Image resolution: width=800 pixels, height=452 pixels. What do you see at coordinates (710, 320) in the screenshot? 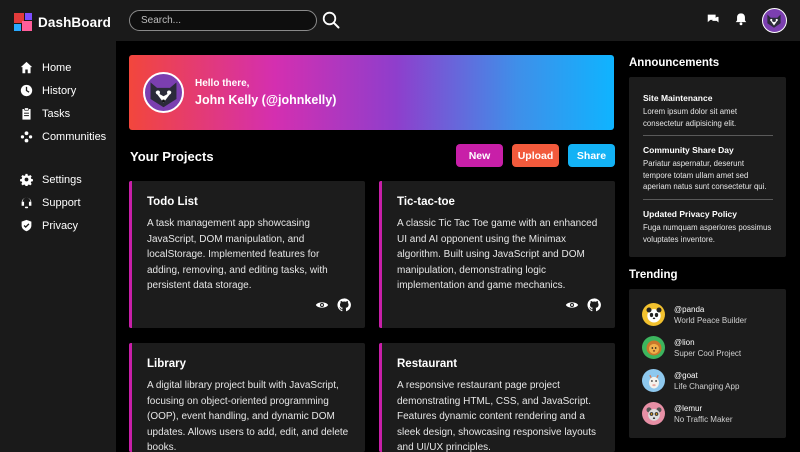
I see `trending-project: World Peace Builder` at bounding box center [710, 320].